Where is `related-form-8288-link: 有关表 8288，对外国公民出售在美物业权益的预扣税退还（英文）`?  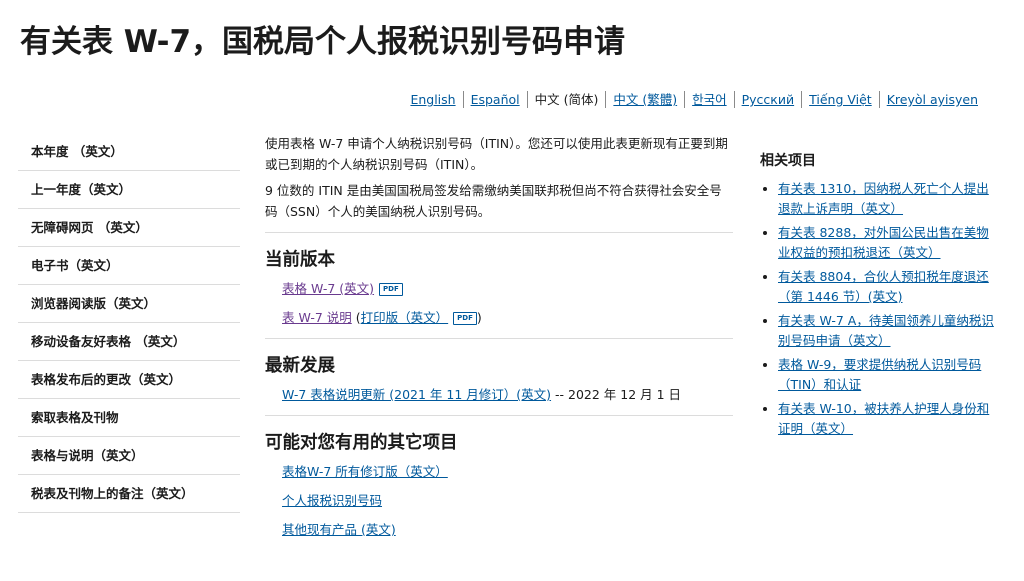 related-form-8288-link: 有关表 8288，对外国公民出售在美物业权益的预扣税退还（英文） is located at coordinates (883, 242).